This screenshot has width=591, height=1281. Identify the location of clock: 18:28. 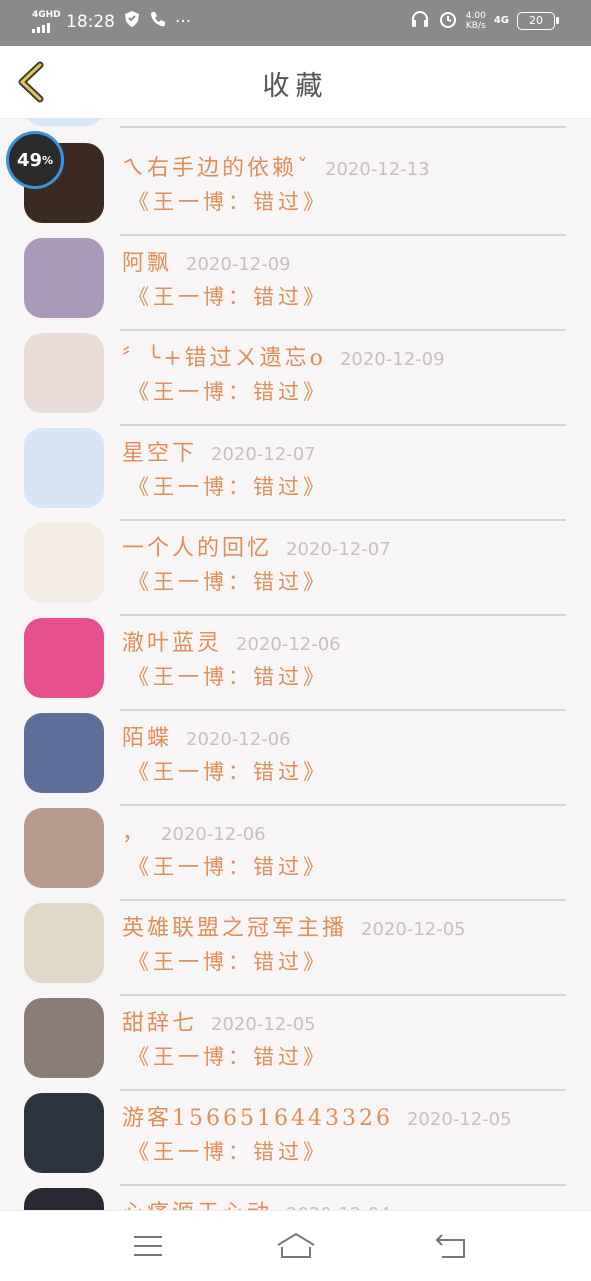
(90, 21).